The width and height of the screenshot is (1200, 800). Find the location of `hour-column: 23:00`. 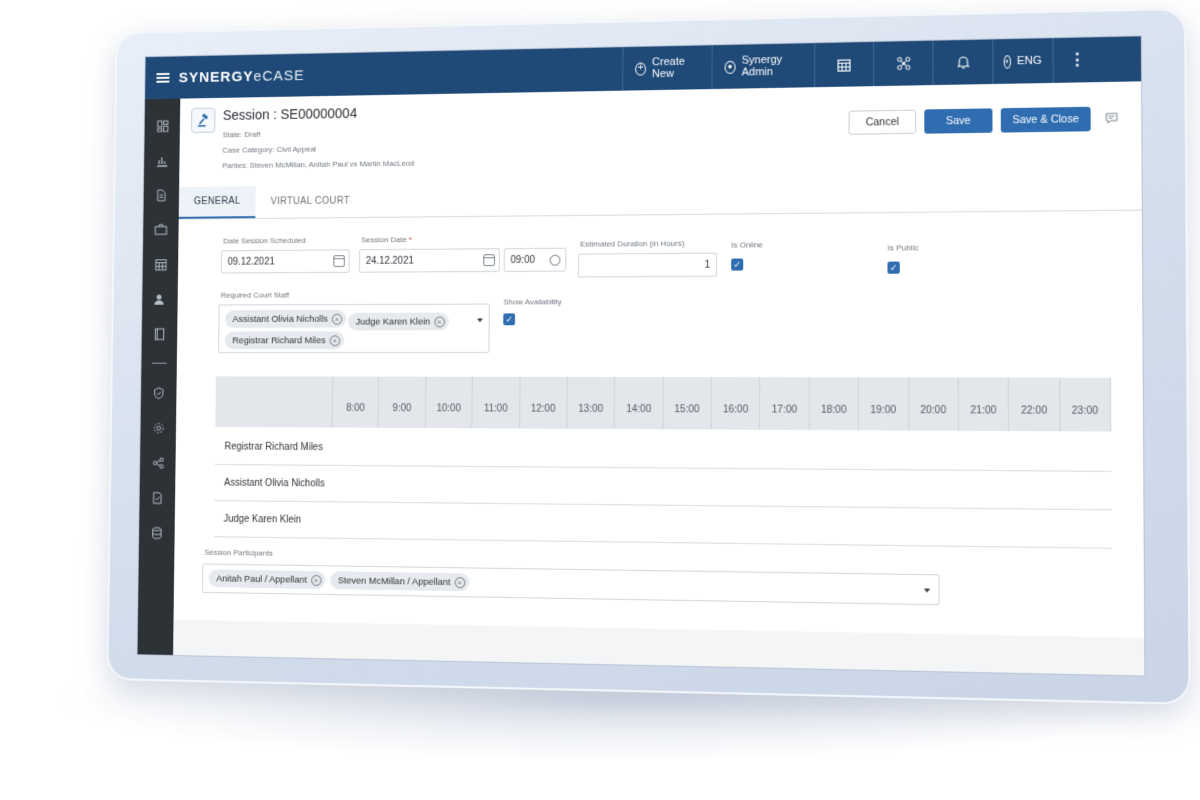

hour-column: 23:00 is located at coordinates (1085, 404).